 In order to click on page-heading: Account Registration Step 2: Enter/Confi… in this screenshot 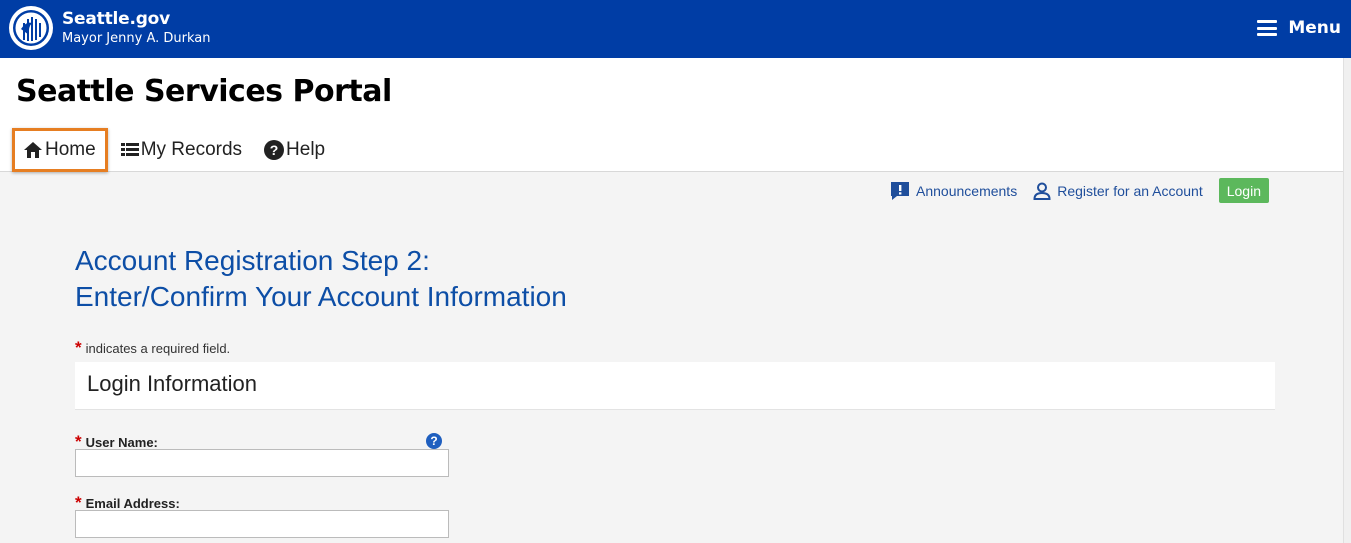, I will do `click(321, 279)`.